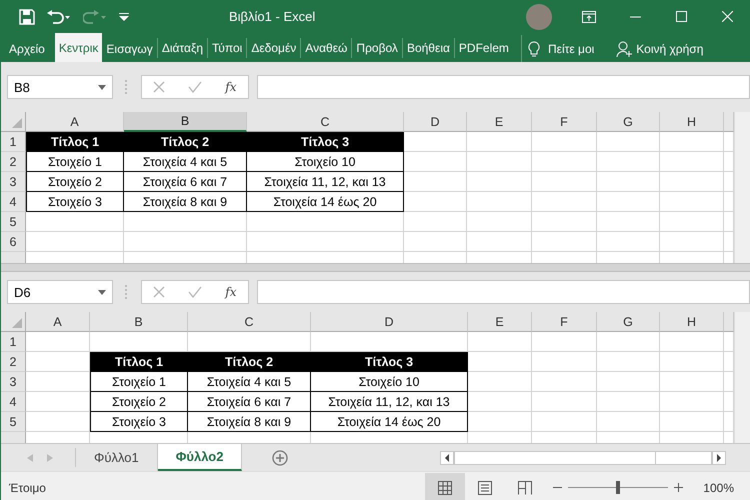 This screenshot has height=500, width=750. I want to click on pane-splitter, so click(375, 267).